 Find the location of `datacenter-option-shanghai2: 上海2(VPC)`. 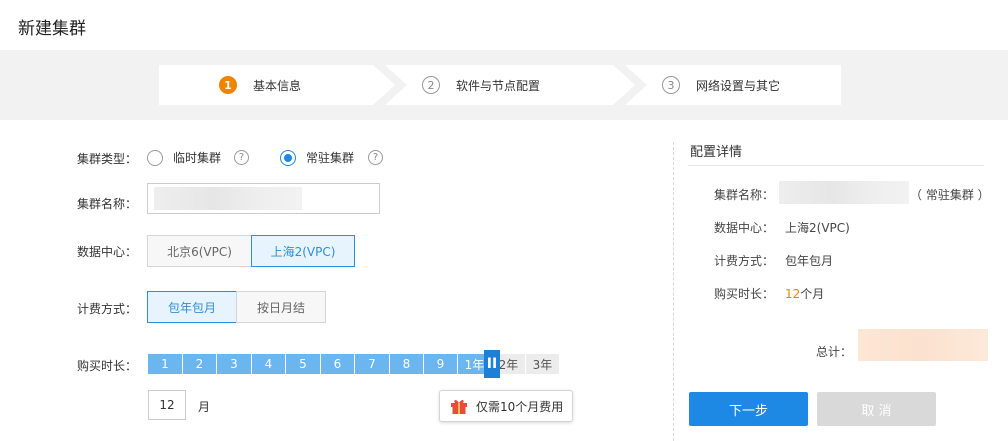

datacenter-option-shanghai2: 上海2(VPC) is located at coordinates (303, 251).